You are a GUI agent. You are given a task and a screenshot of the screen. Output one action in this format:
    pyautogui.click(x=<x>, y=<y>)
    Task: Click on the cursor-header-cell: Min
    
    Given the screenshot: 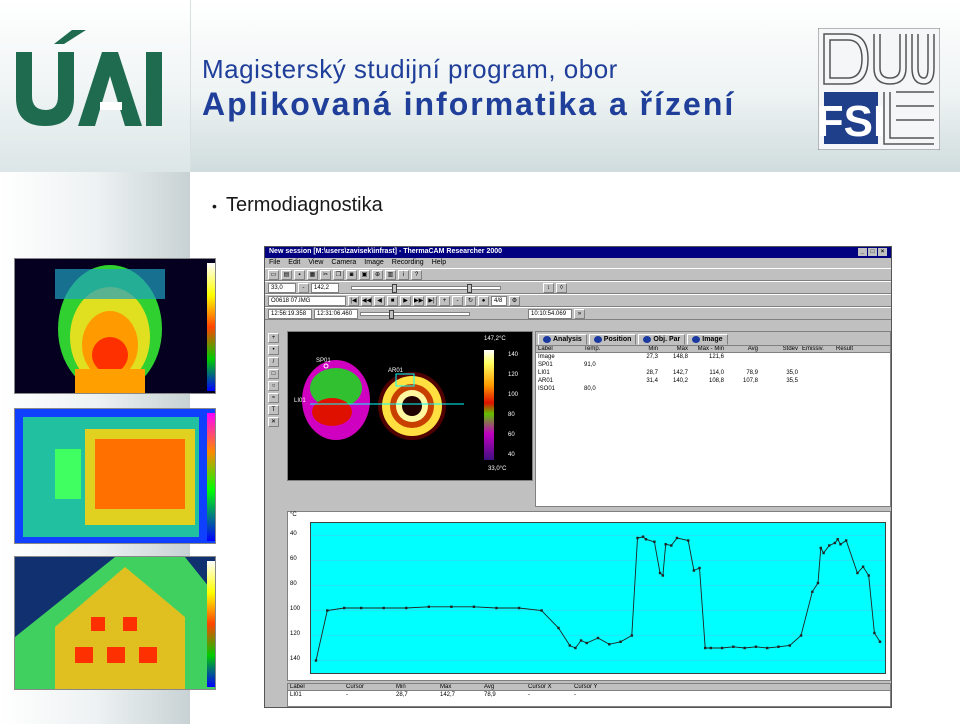 What is the action you would take?
    pyautogui.click(x=416, y=687)
    